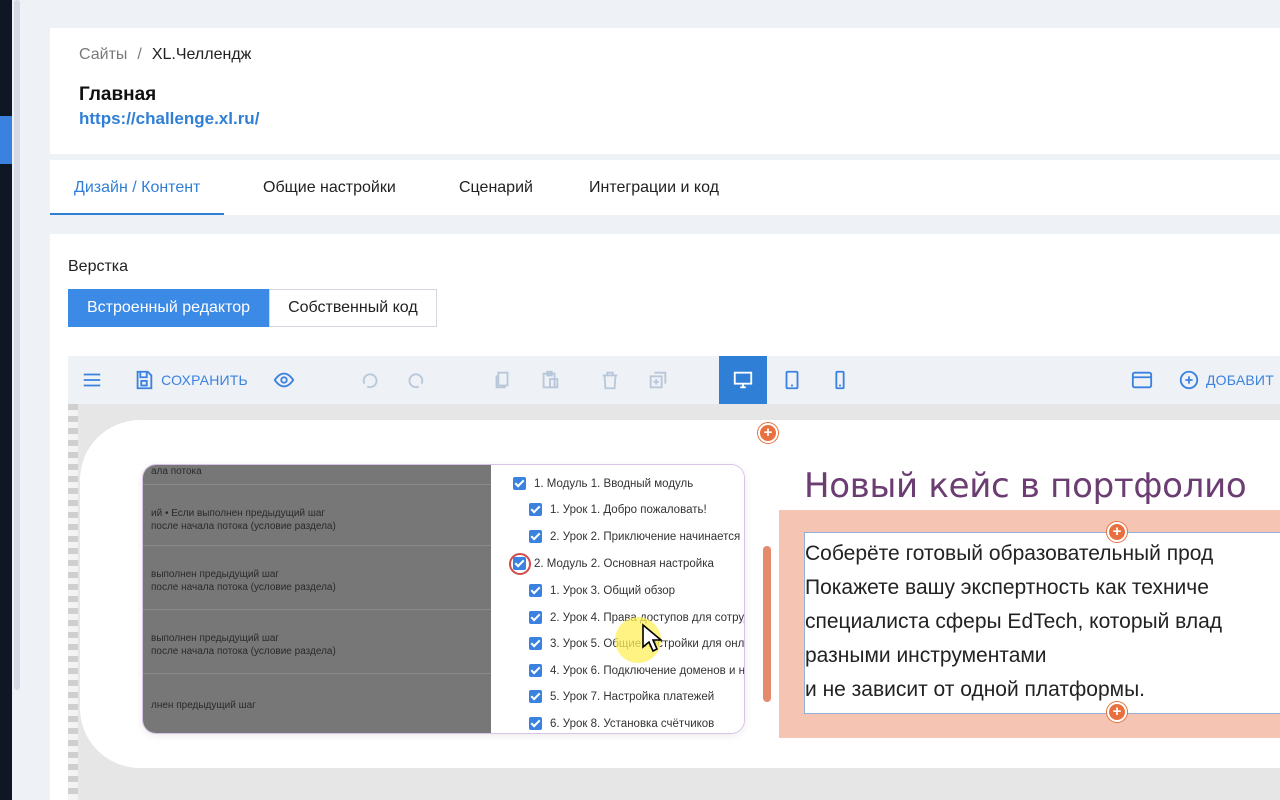 The height and width of the screenshot is (800, 1280). Describe the element at coordinates (417, 380) in the screenshot. I see `redo-icon` at that location.